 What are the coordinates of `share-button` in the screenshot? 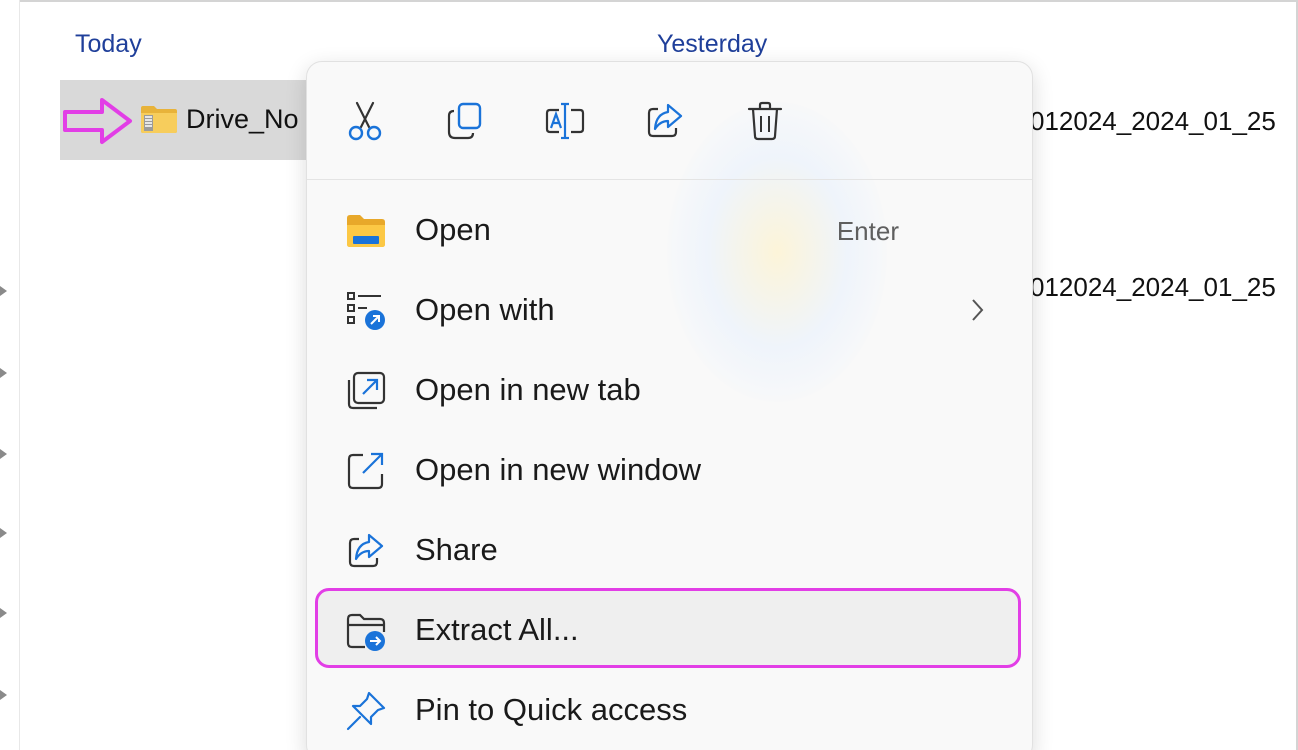 It's located at (665, 121).